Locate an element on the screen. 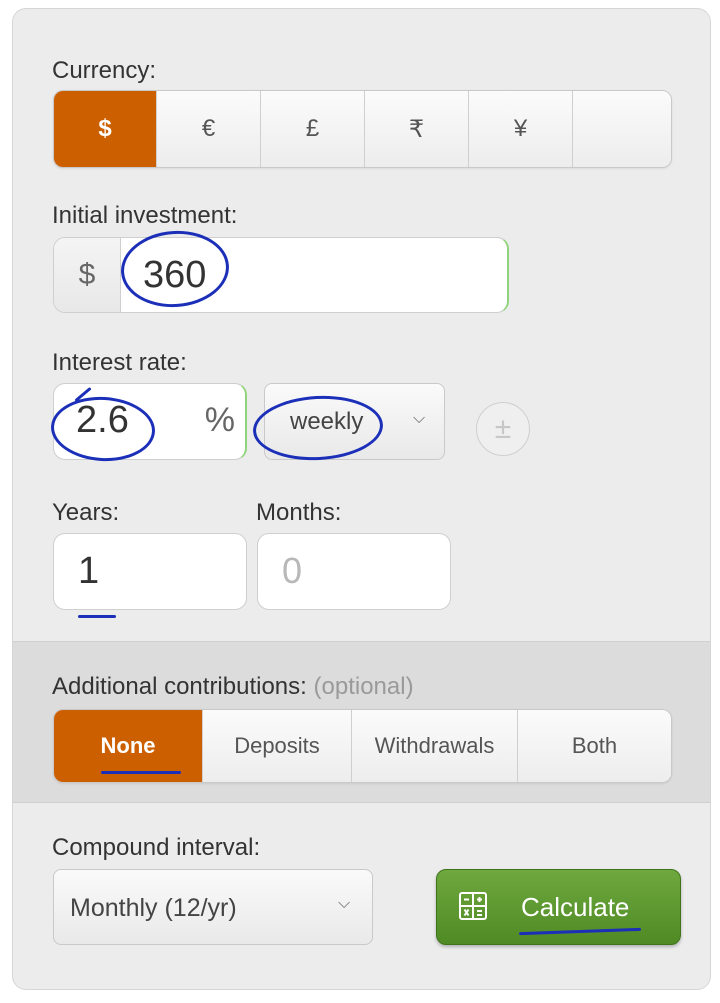  currency-option-gbp: £ is located at coordinates (313, 129).